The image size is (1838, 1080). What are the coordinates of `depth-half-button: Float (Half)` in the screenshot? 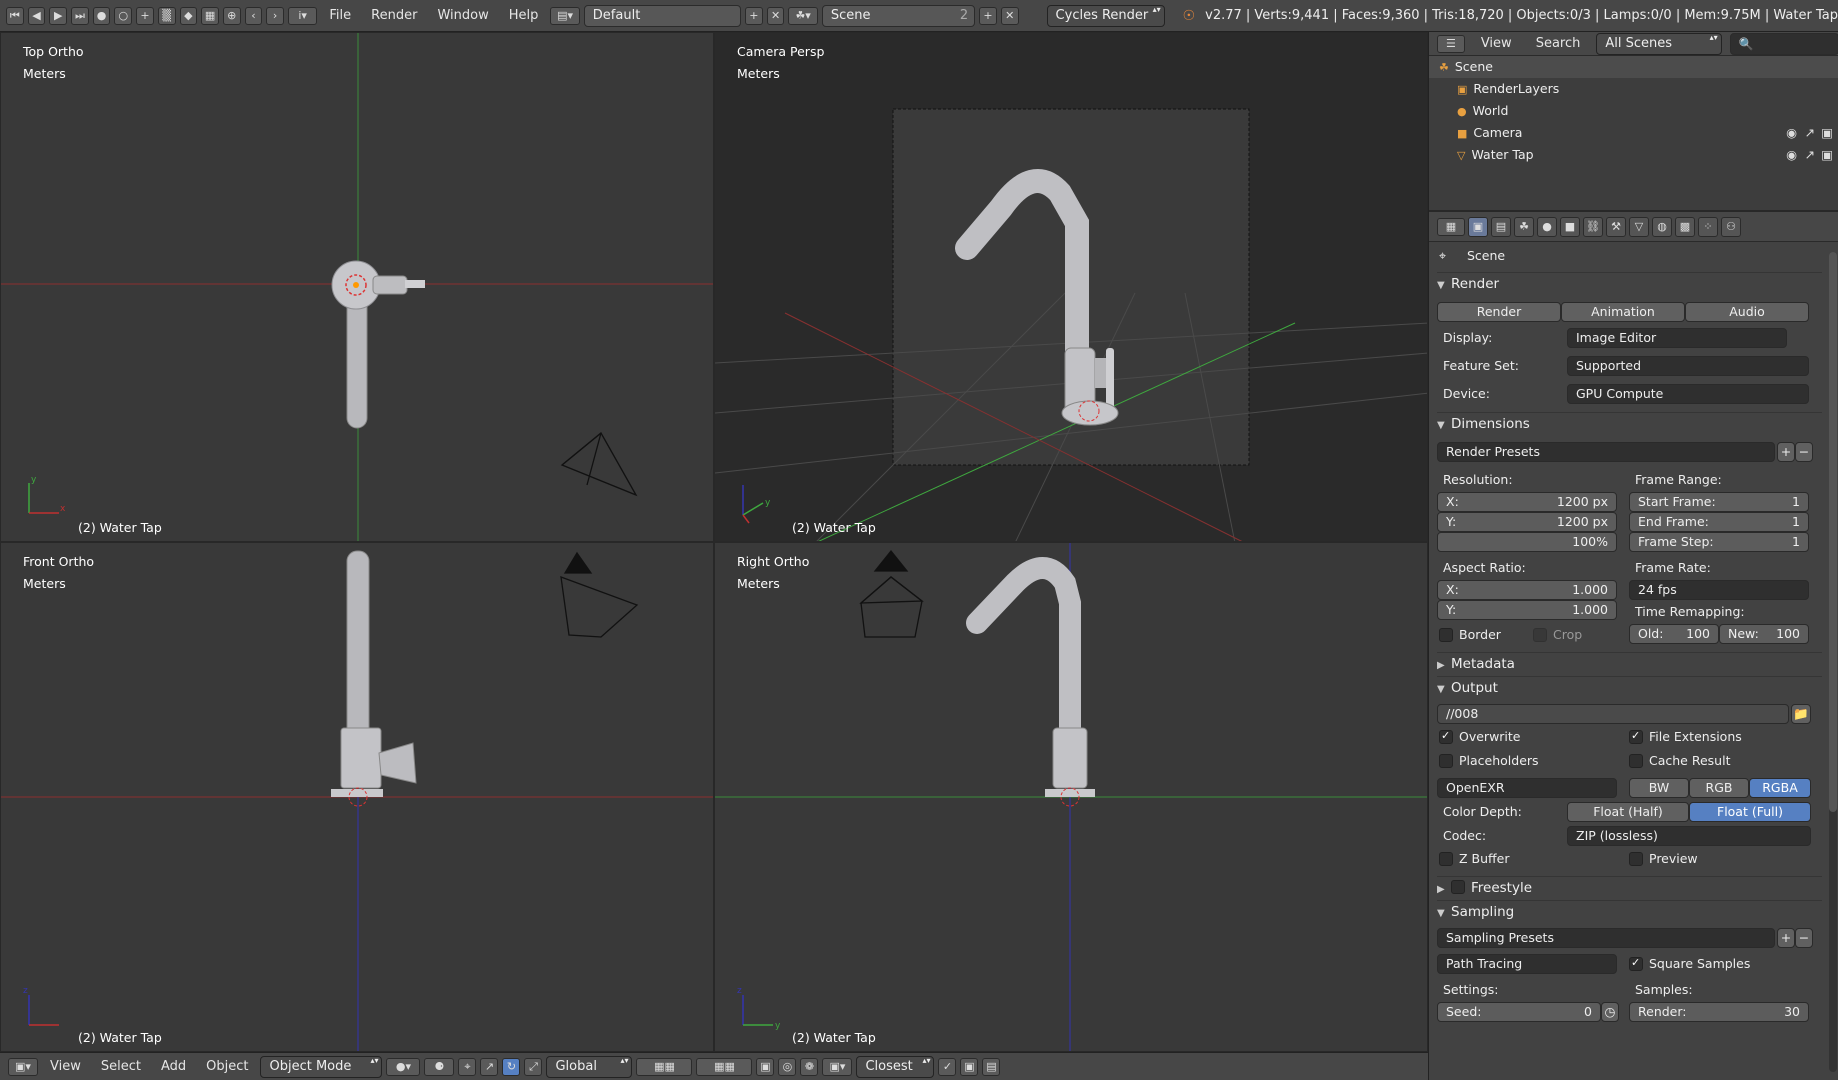 It's located at (1628, 812).